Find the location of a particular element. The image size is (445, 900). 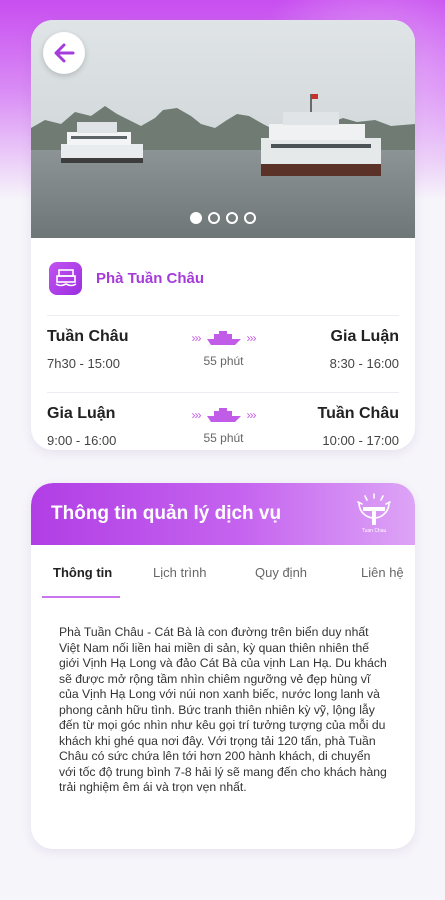

route-to-time: 10:00 - 17:00 is located at coordinates (360, 440).